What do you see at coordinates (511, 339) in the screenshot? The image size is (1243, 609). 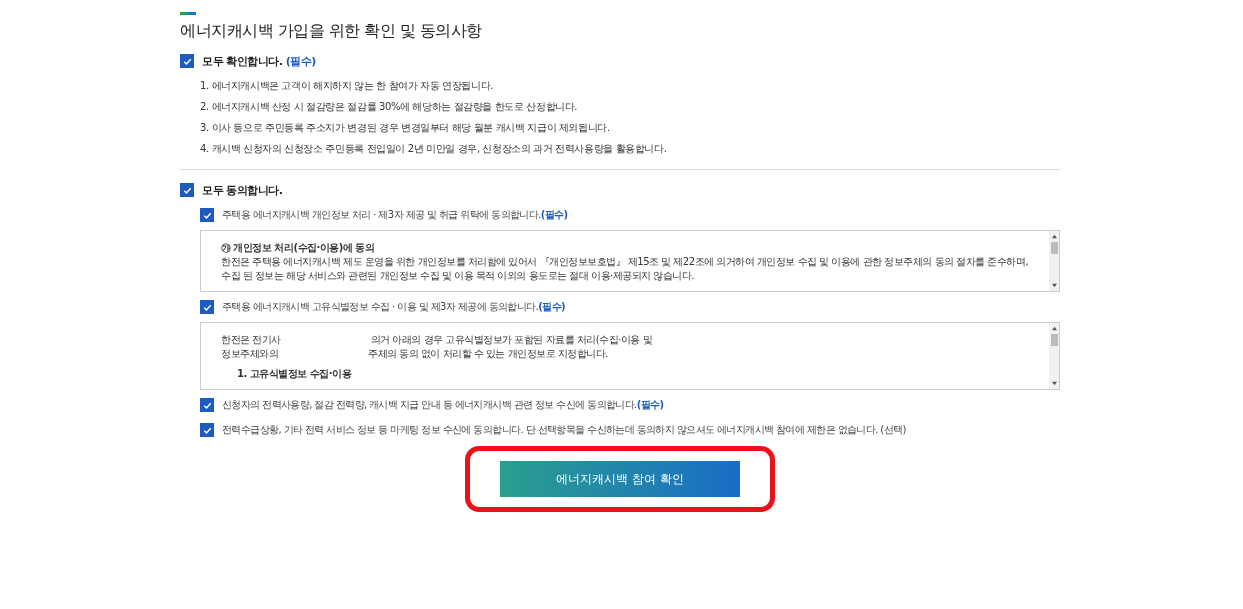 I see `terms-text: 의거 아래의 경우 고유식별정보가 포함된 자료를 처리(수집·이용 및` at bounding box center [511, 339].